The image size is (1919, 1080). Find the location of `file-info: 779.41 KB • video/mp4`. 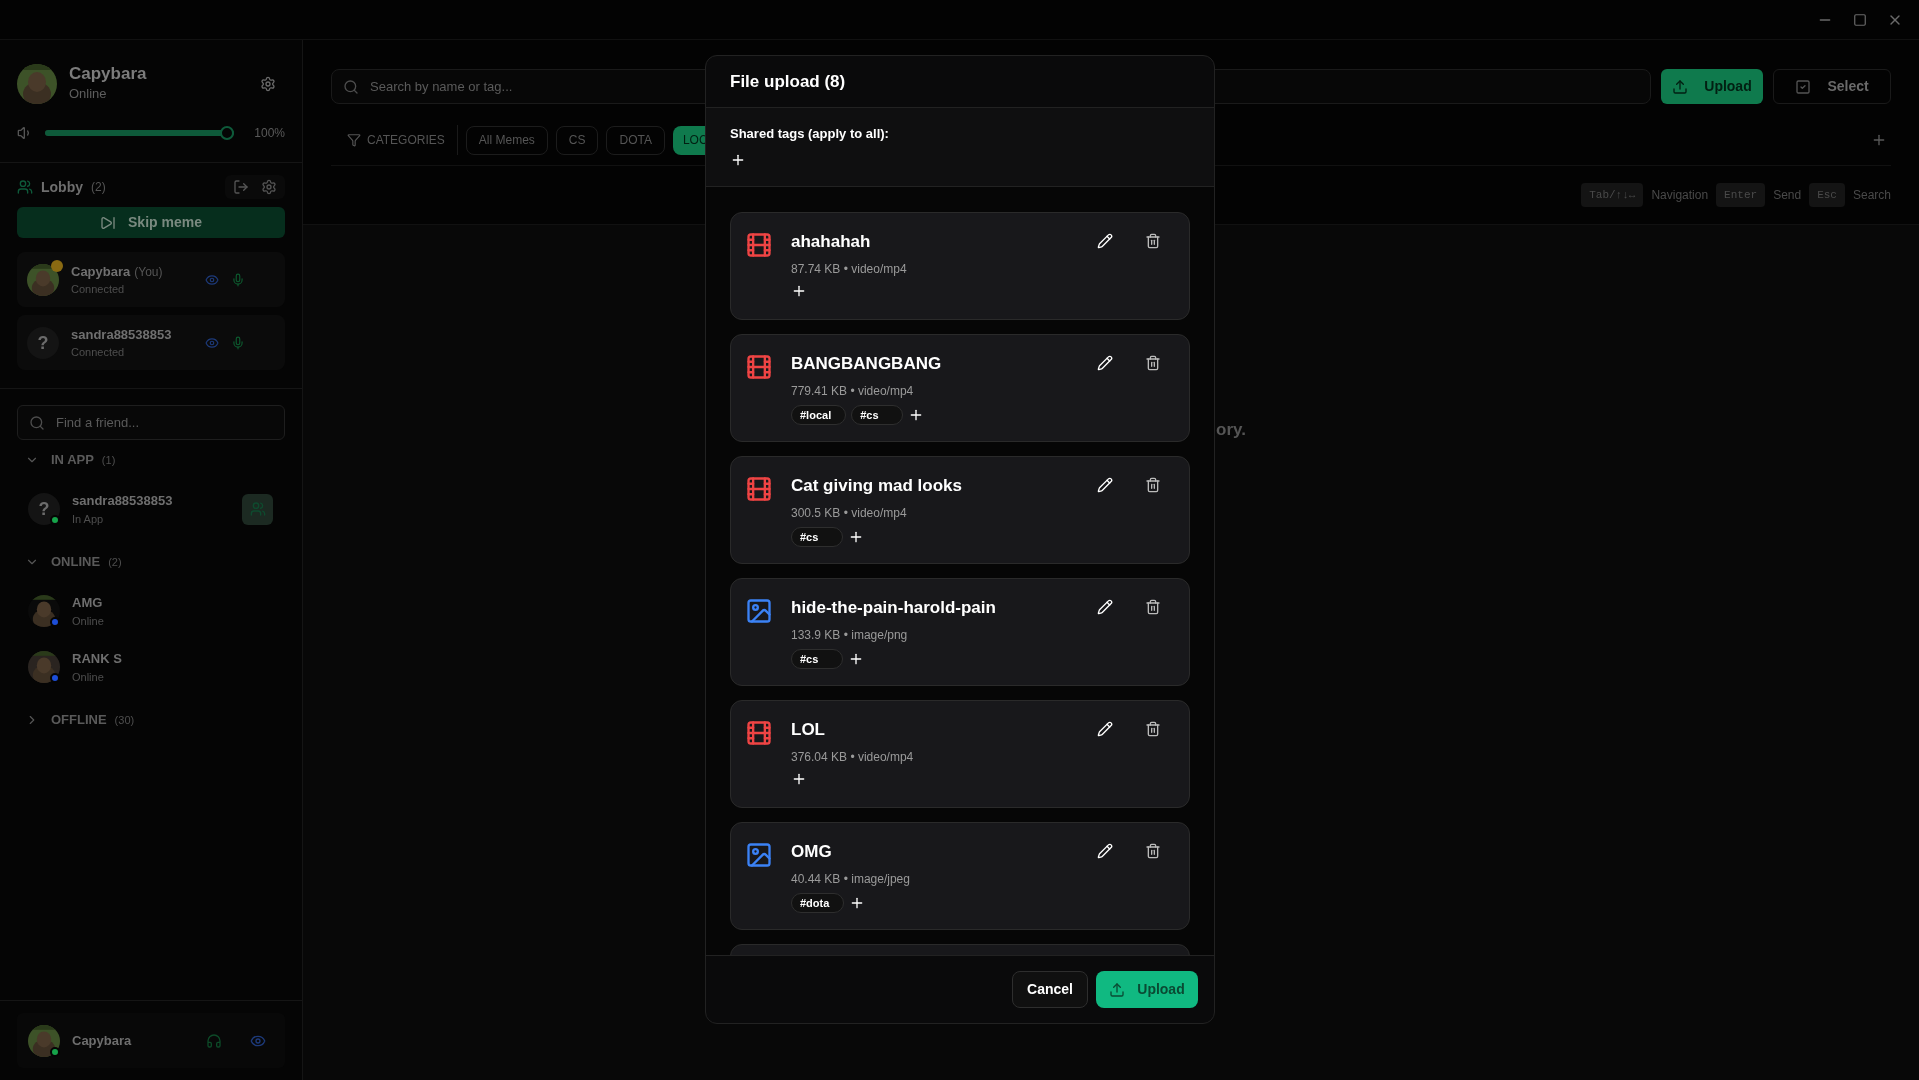

file-info: 779.41 KB • video/mp4 is located at coordinates (853, 391).